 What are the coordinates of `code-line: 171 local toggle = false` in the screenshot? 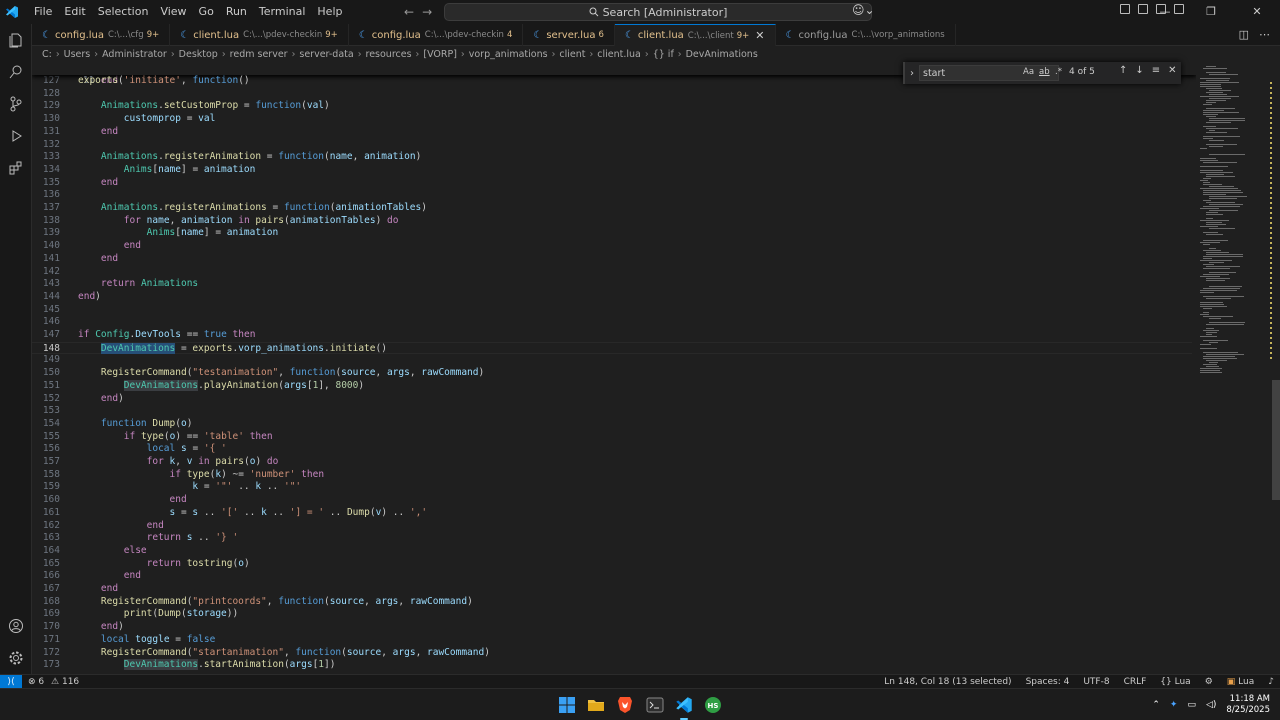 It's located at (612, 640).